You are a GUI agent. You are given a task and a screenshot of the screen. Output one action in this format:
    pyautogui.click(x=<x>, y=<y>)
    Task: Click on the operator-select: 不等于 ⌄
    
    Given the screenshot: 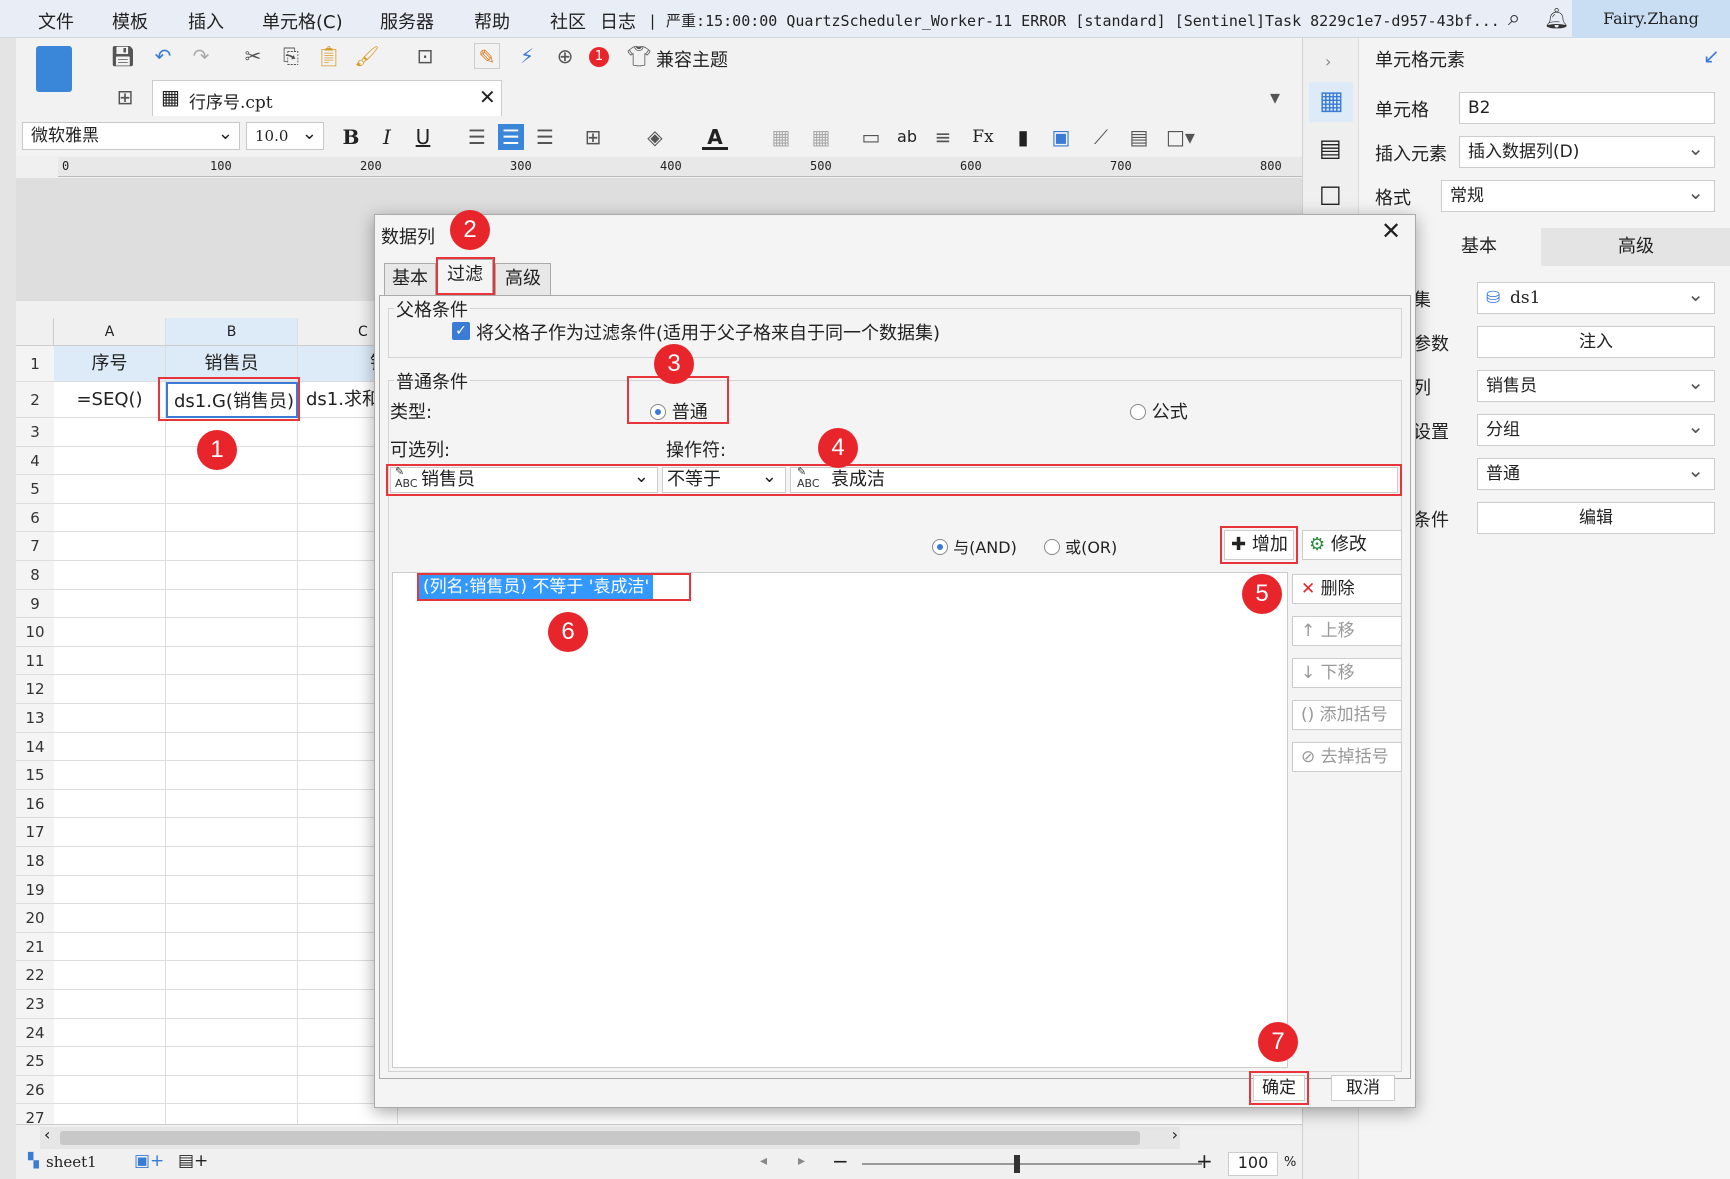 What is the action you would take?
    pyautogui.click(x=724, y=479)
    